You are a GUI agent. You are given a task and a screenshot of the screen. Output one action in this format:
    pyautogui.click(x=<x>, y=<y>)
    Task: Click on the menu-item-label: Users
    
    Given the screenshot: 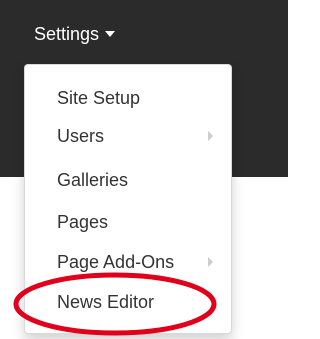 What is the action you would take?
    pyautogui.click(x=81, y=135)
    